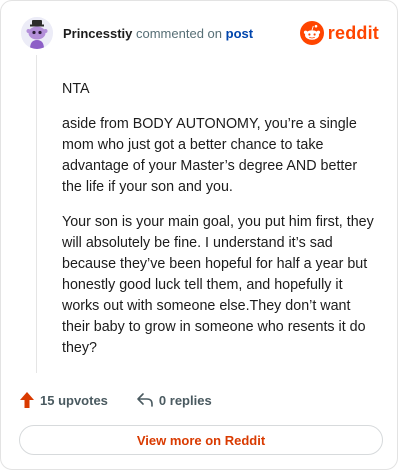 The image size is (400, 472). I want to click on post-link: post, so click(239, 33).